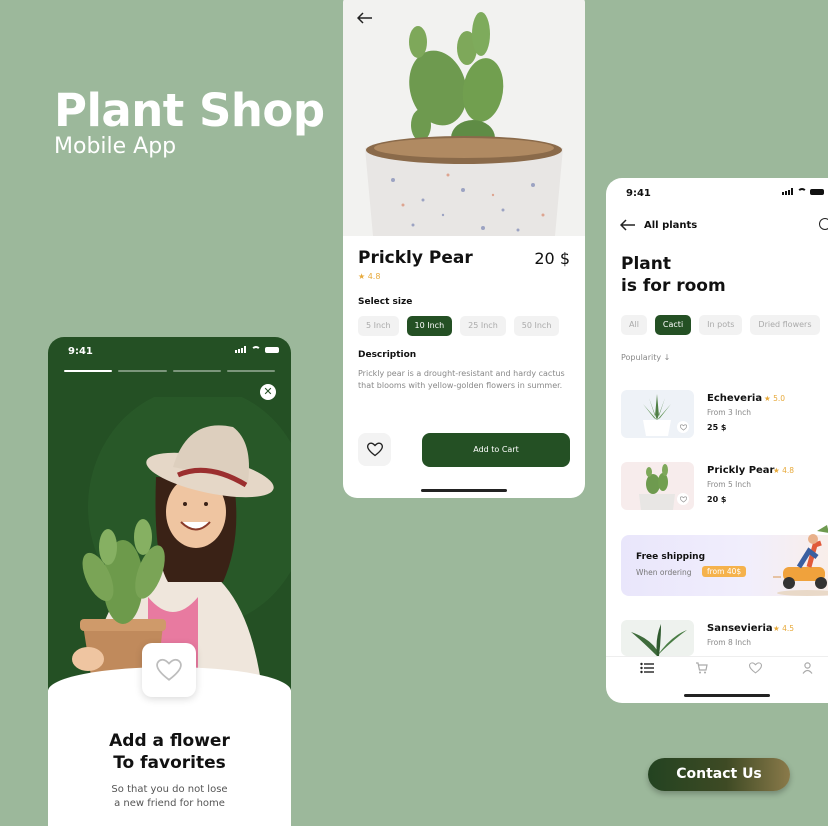 This screenshot has height=826, width=828. What do you see at coordinates (385, 302) in the screenshot?
I see `select-size-label: Select size` at bounding box center [385, 302].